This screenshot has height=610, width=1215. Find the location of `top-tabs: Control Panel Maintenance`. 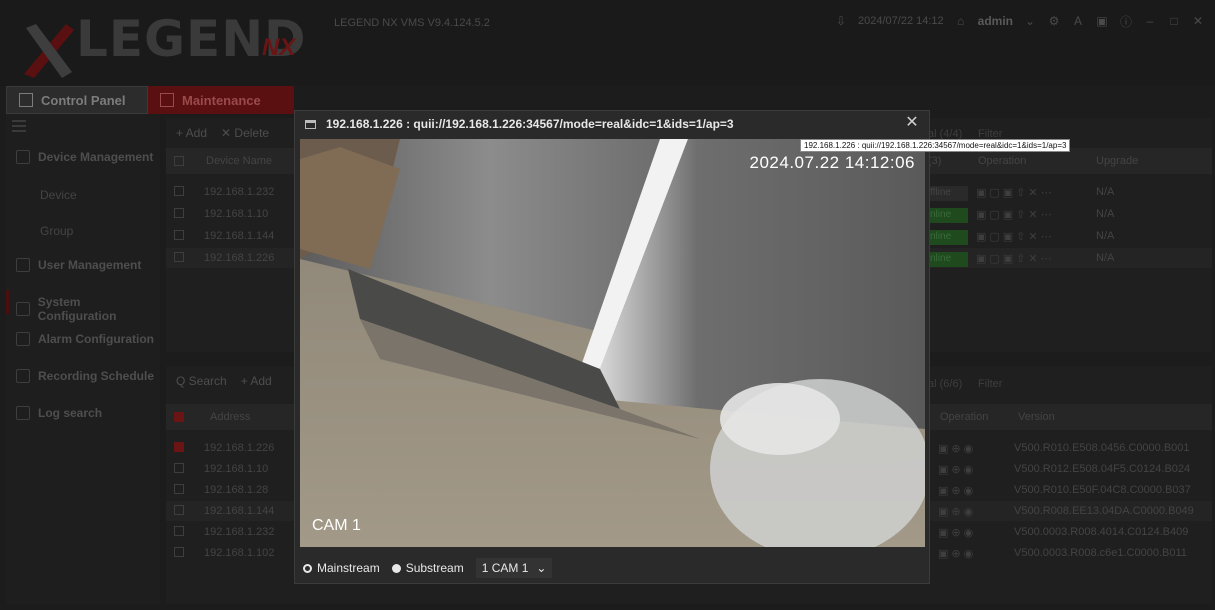

top-tabs: Control Panel Maintenance is located at coordinates (150, 100).